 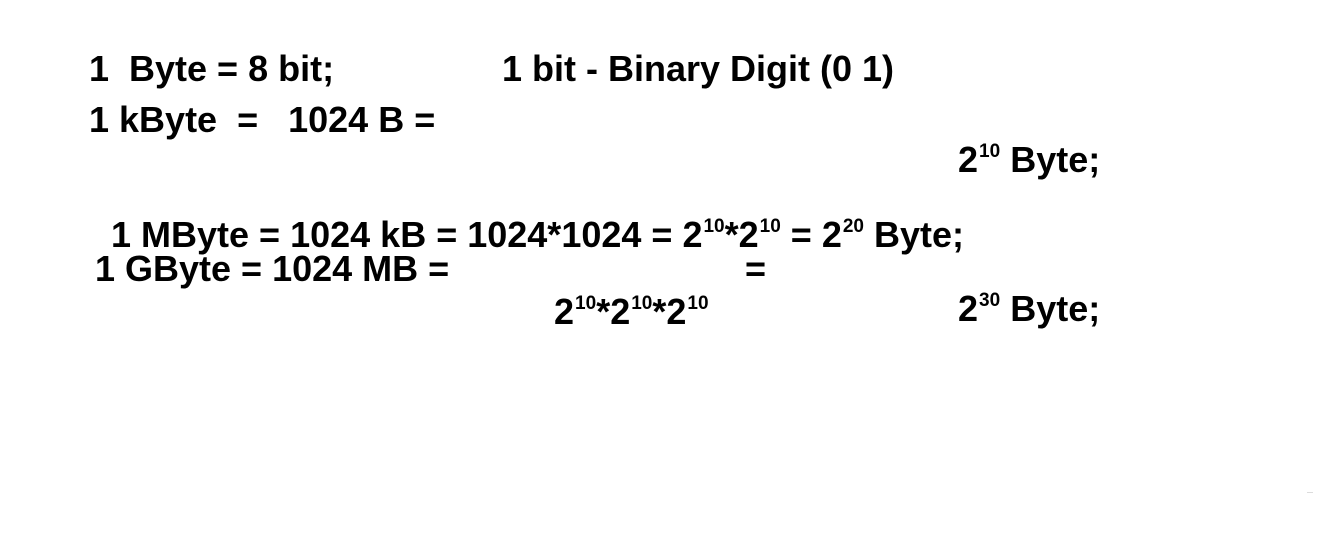 I want to click on line4-power-product: 210*210*210, so click(x=621, y=292).